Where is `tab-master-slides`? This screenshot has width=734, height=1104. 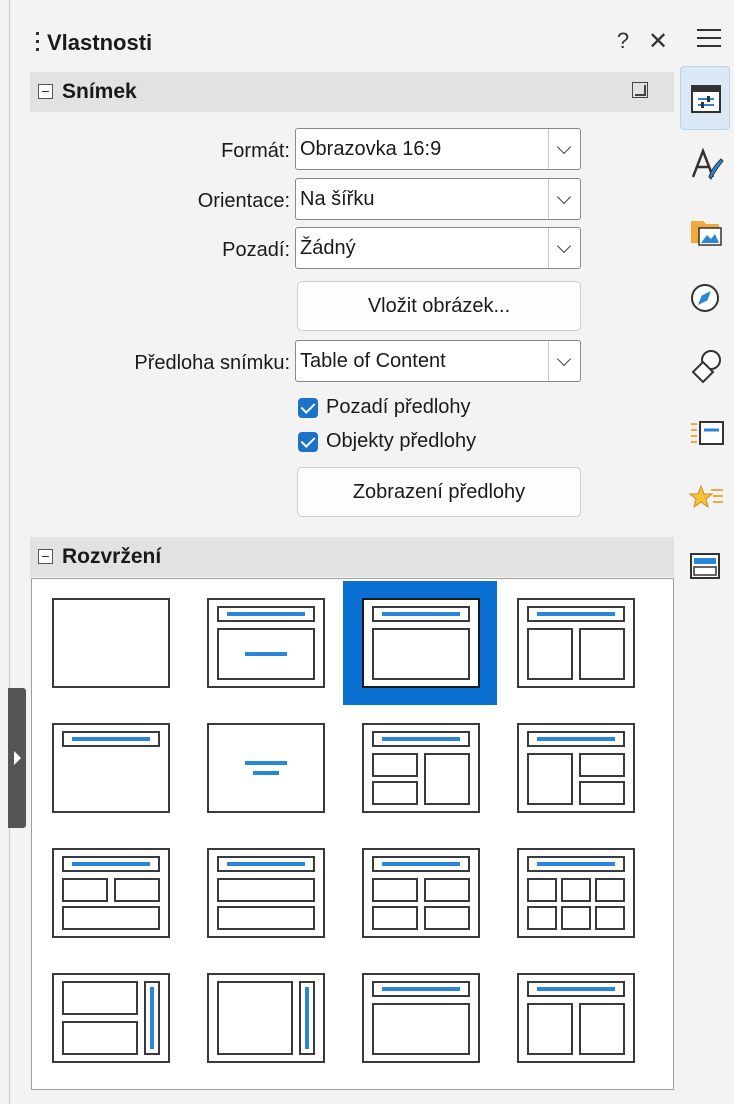 tab-master-slides is located at coordinates (705, 566).